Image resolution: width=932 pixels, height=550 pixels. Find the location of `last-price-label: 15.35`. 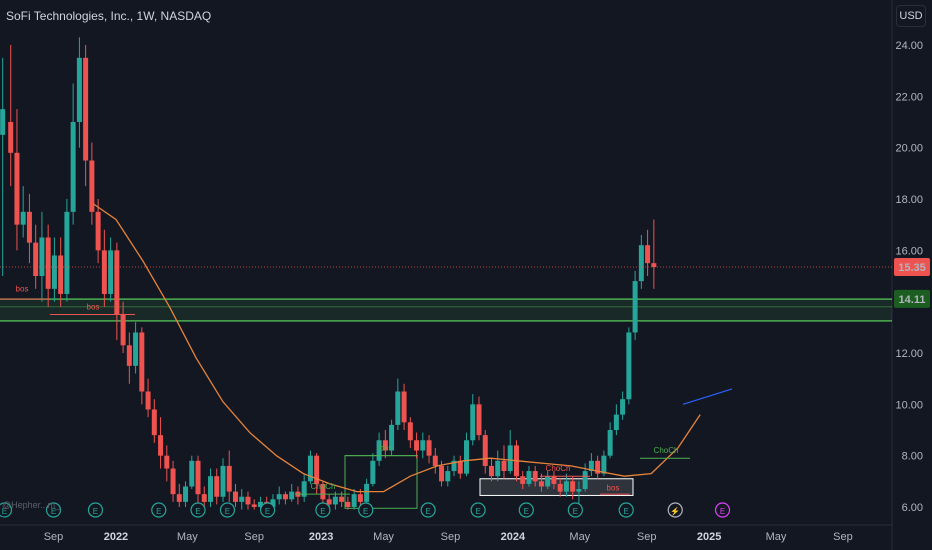

last-price-label: 15.35 is located at coordinates (912, 268).